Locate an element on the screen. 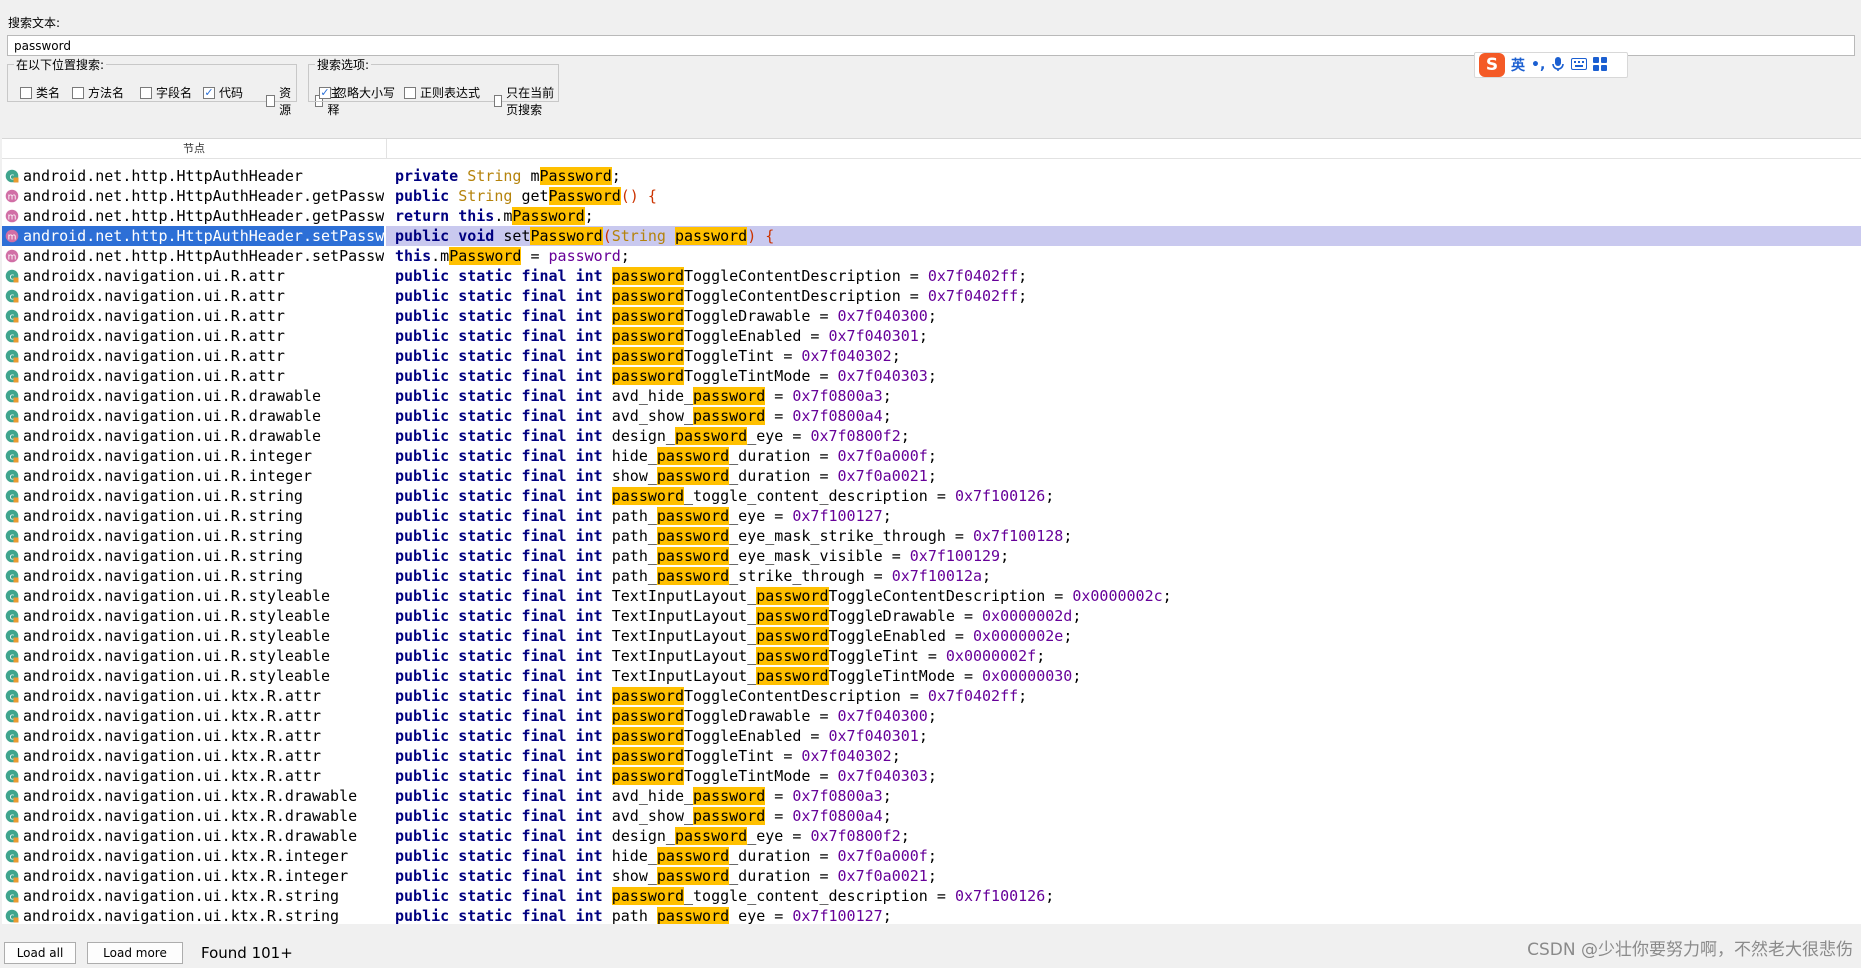 The height and width of the screenshot is (968, 1861). load-all-button: Load all is located at coordinates (40, 953).